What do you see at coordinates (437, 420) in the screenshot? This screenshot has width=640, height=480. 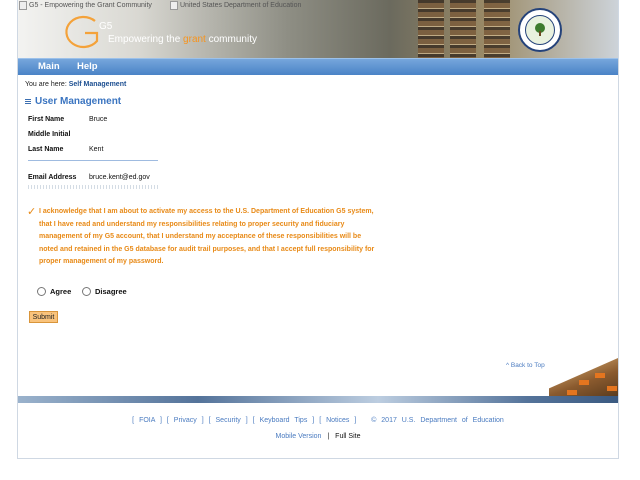 I see `copyright-text: © 2017 U.S. Department of Education` at bounding box center [437, 420].